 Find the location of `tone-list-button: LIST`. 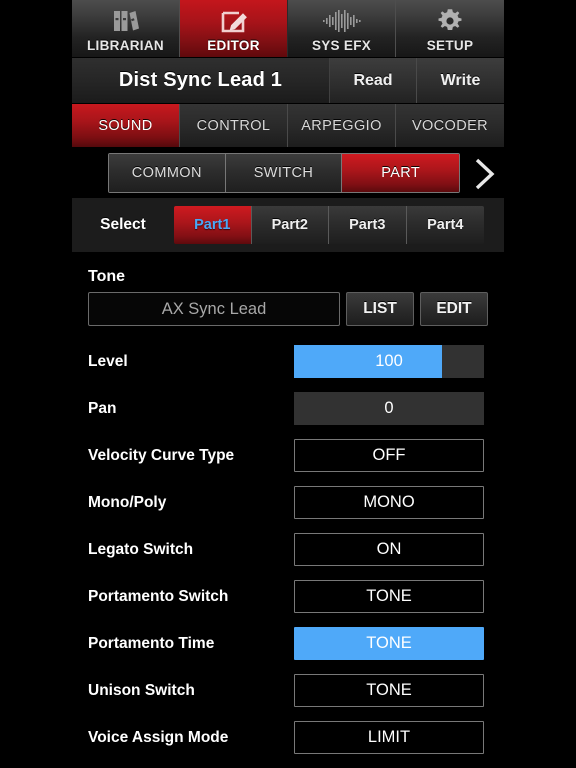

tone-list-button: LIST is located at coordinates (380, 309).